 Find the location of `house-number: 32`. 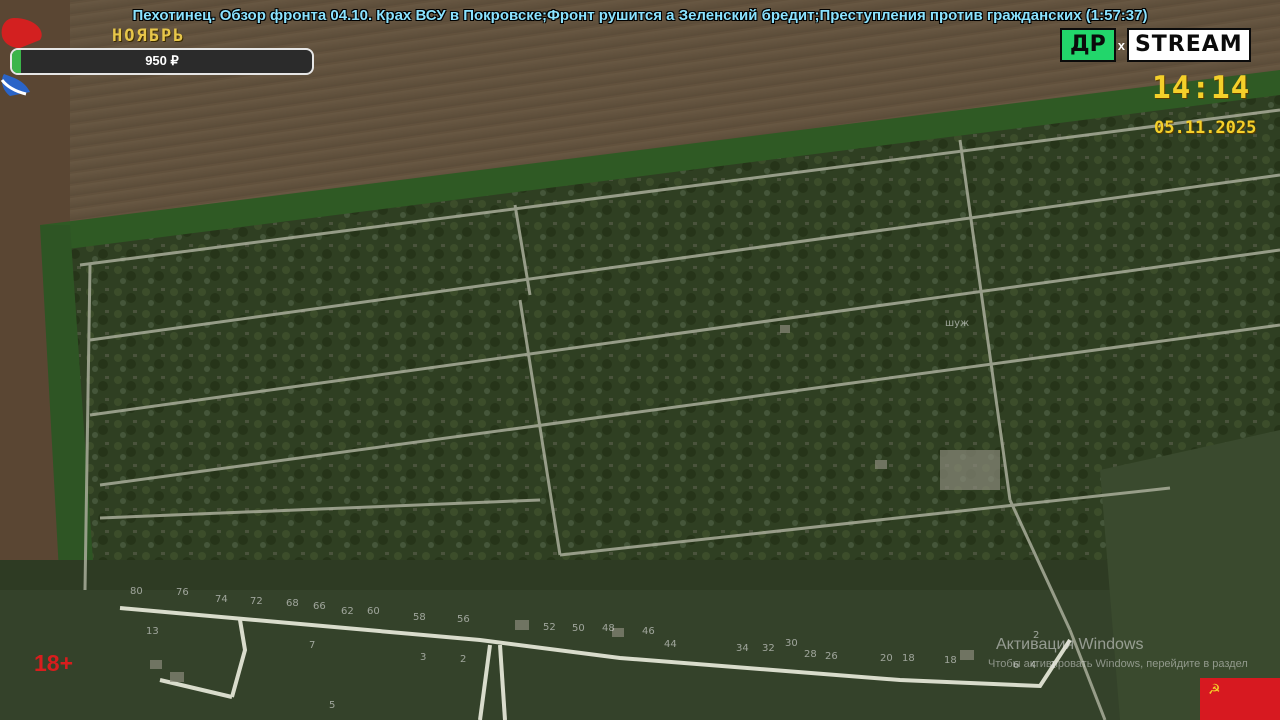

house-number: 32 is located at coordinates (768, 648).